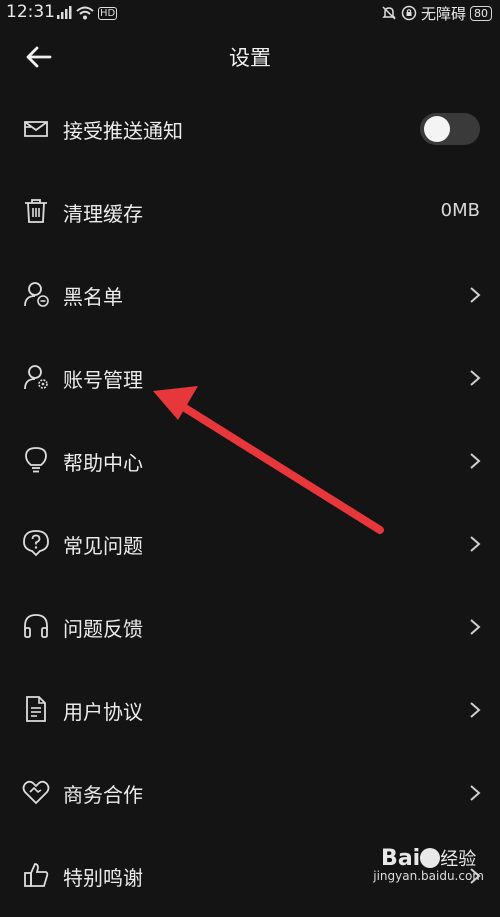 This screenshot has width=500, height=917. What do you see at coordinates (250, 792) in the screenshot?
I see `settings-row-business-cooperation: 商务合作` at bounding box center [250, 792].